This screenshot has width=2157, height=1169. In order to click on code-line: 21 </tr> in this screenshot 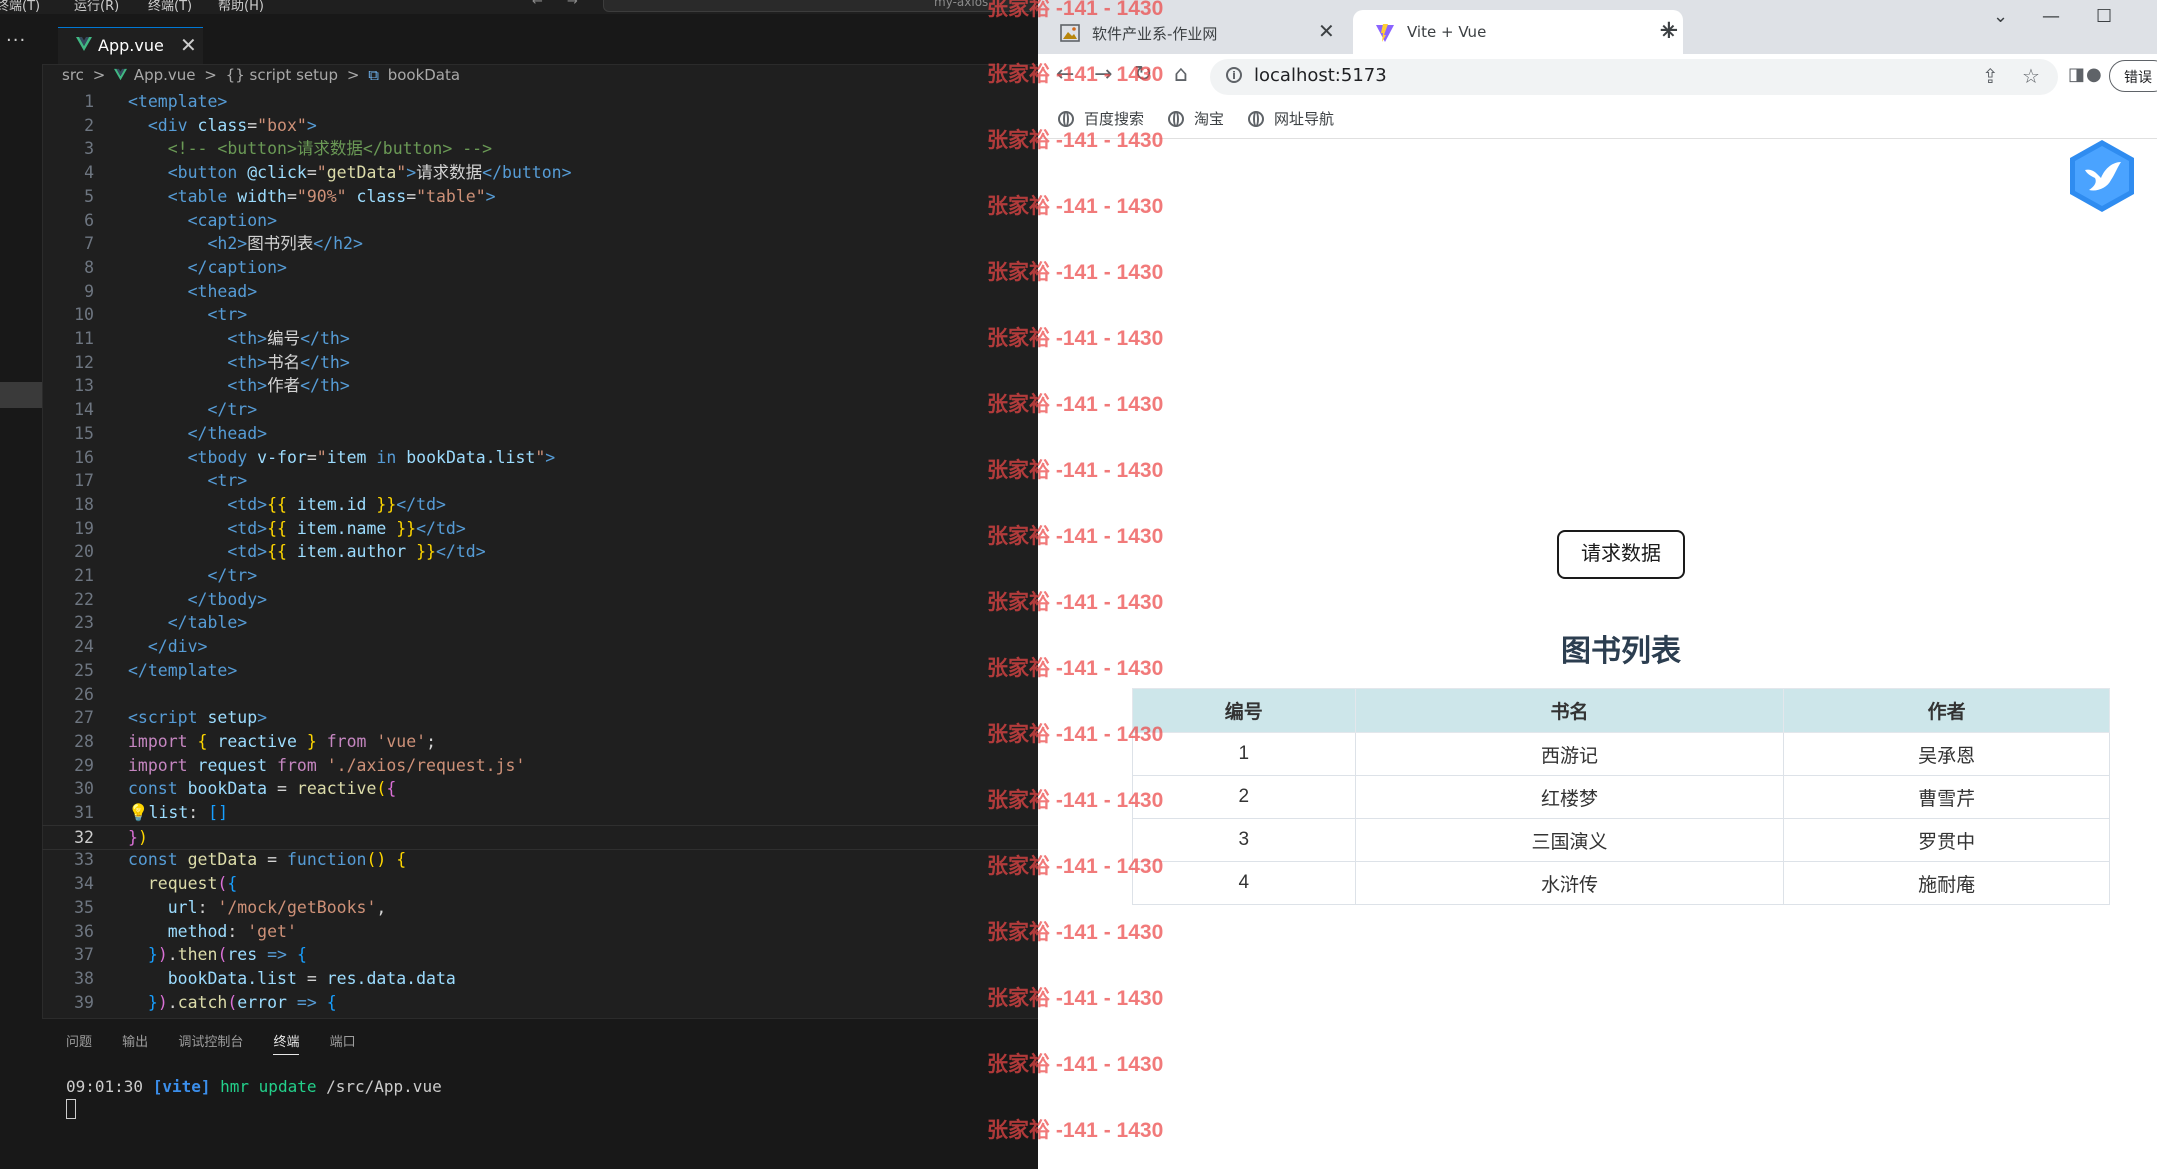, I will do `click(540, 576)`.